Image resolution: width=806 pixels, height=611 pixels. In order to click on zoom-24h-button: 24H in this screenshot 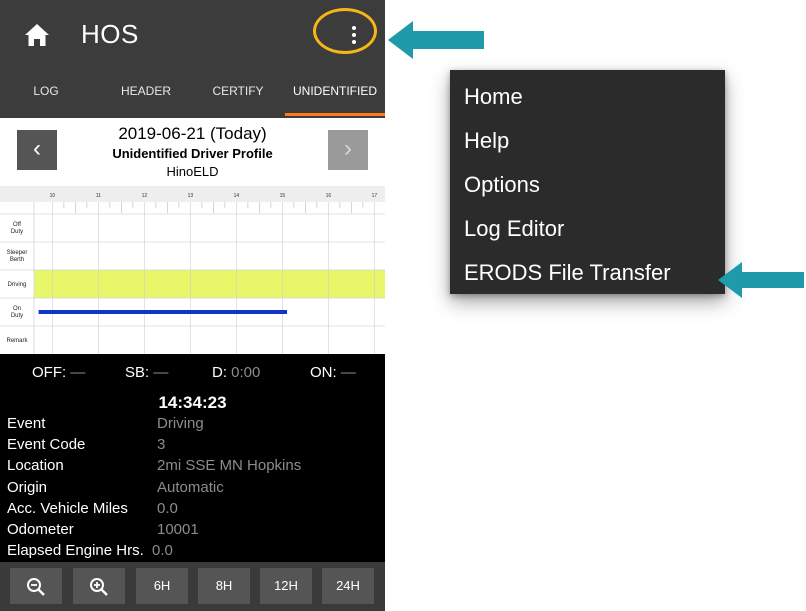, I will do `click(348, 586)`.